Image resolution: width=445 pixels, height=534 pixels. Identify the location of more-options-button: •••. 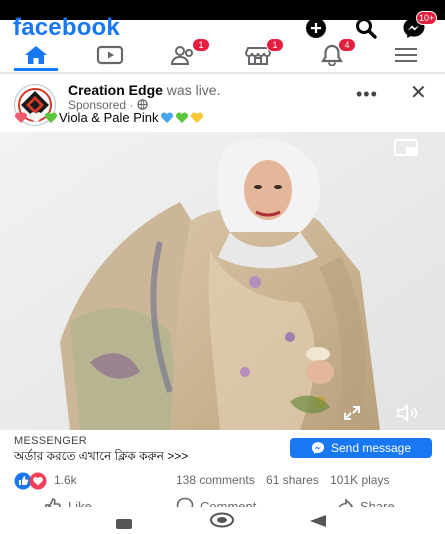
(367, 94).